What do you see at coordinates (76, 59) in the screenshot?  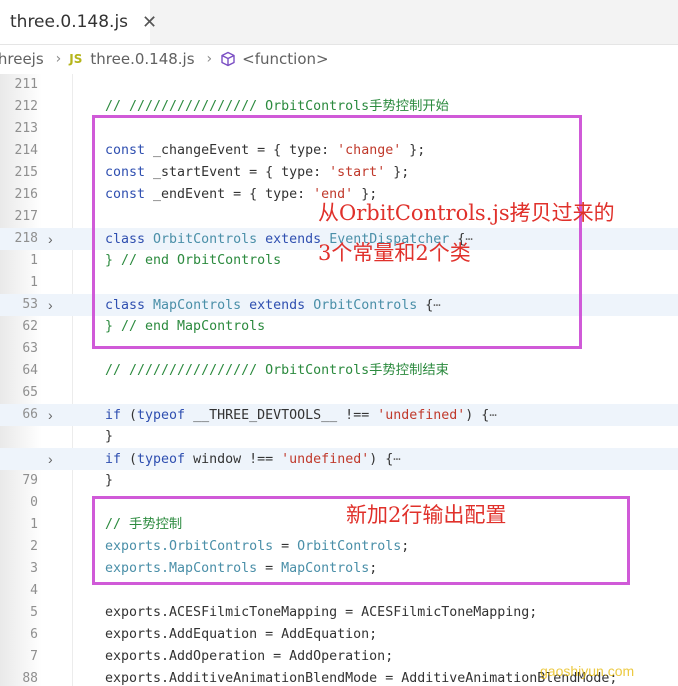 I see `js-file-icon: JS` at bounding box center [76, 59].